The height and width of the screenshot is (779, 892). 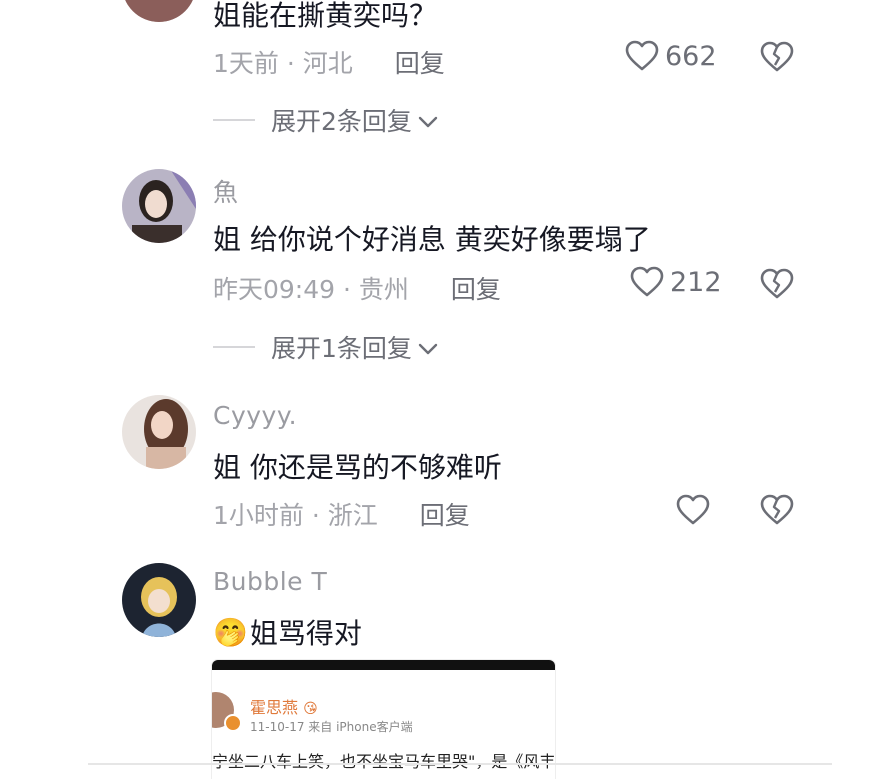 I want to click on expand-replies-label: 展开2条回复, so click(x=341, y=121).